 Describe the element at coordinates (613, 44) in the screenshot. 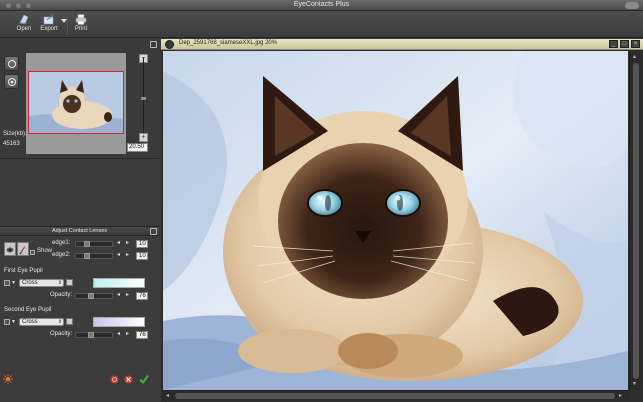

I see `image-minimize-button: _` at that location.